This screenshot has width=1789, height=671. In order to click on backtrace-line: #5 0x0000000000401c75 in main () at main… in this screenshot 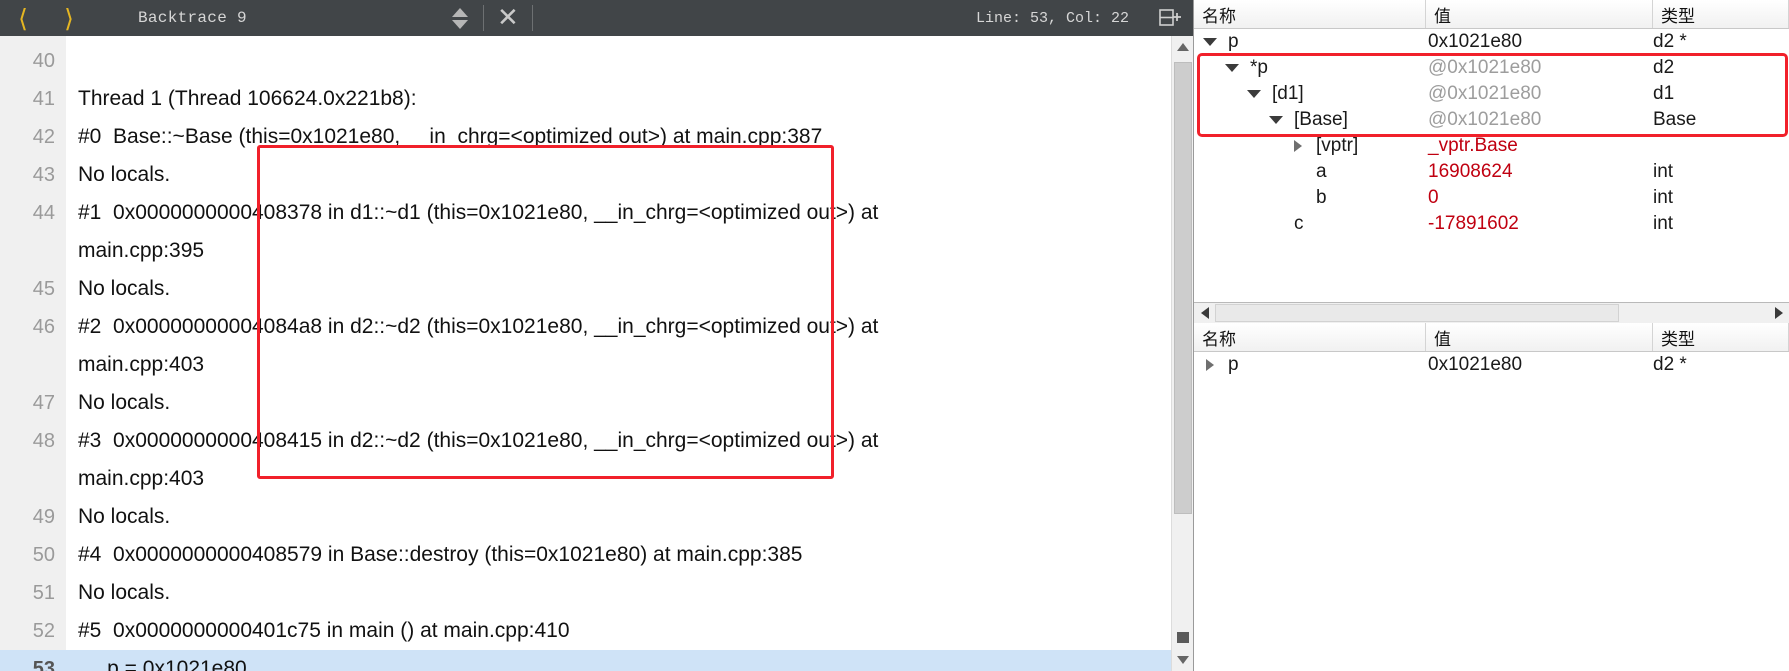, I will do `click(618, 631)`.